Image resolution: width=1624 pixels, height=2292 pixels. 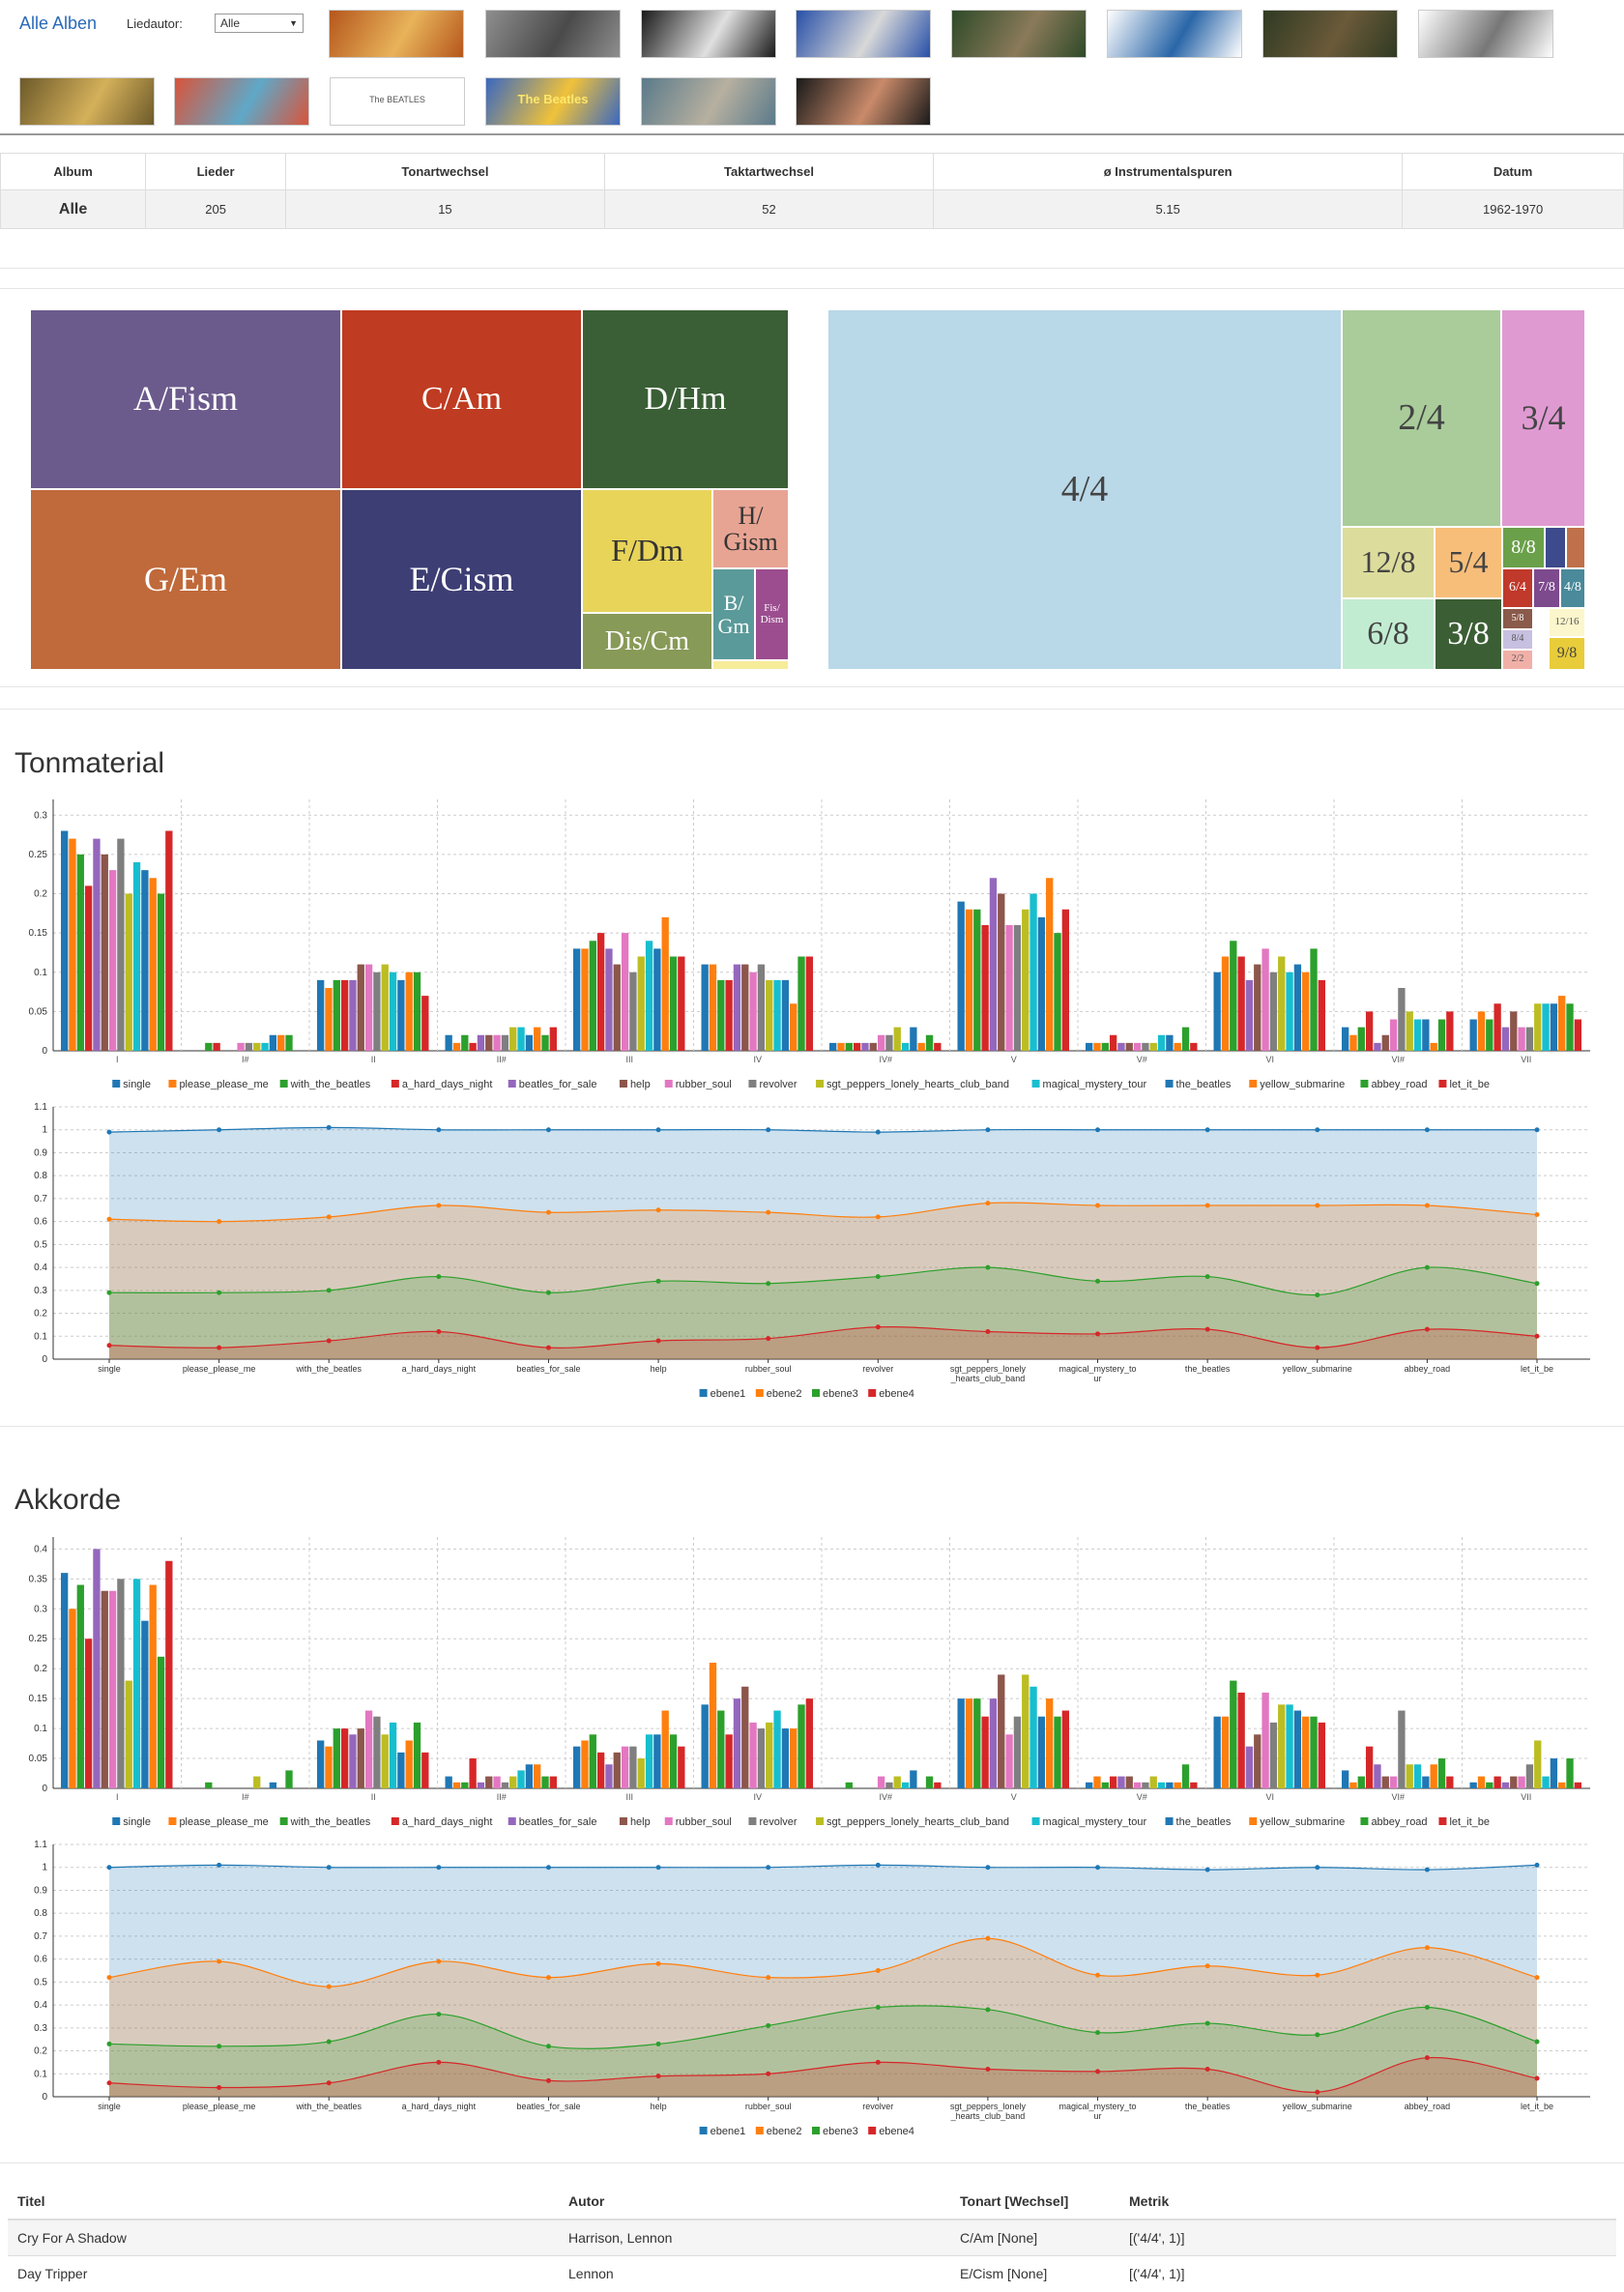 What do you see at coordinates (1468, 562) in the screenshot?
I see `treemap-tile: 5/4` at bounding box center [1468, 562].